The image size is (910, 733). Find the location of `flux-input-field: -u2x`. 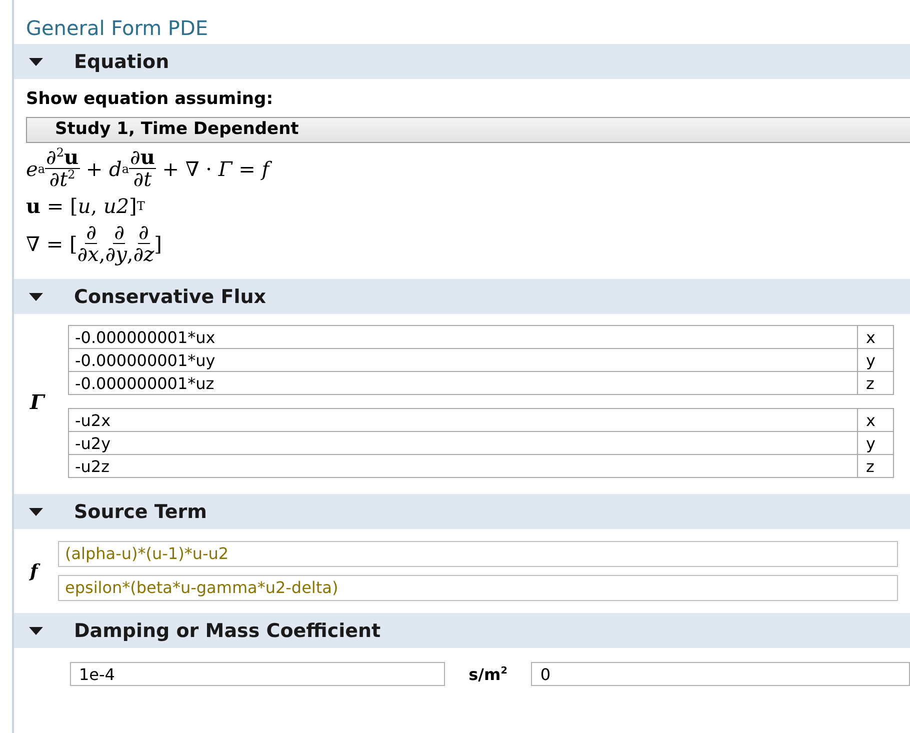

flux-input-field: -u2x is located at coordinates (463, 420).